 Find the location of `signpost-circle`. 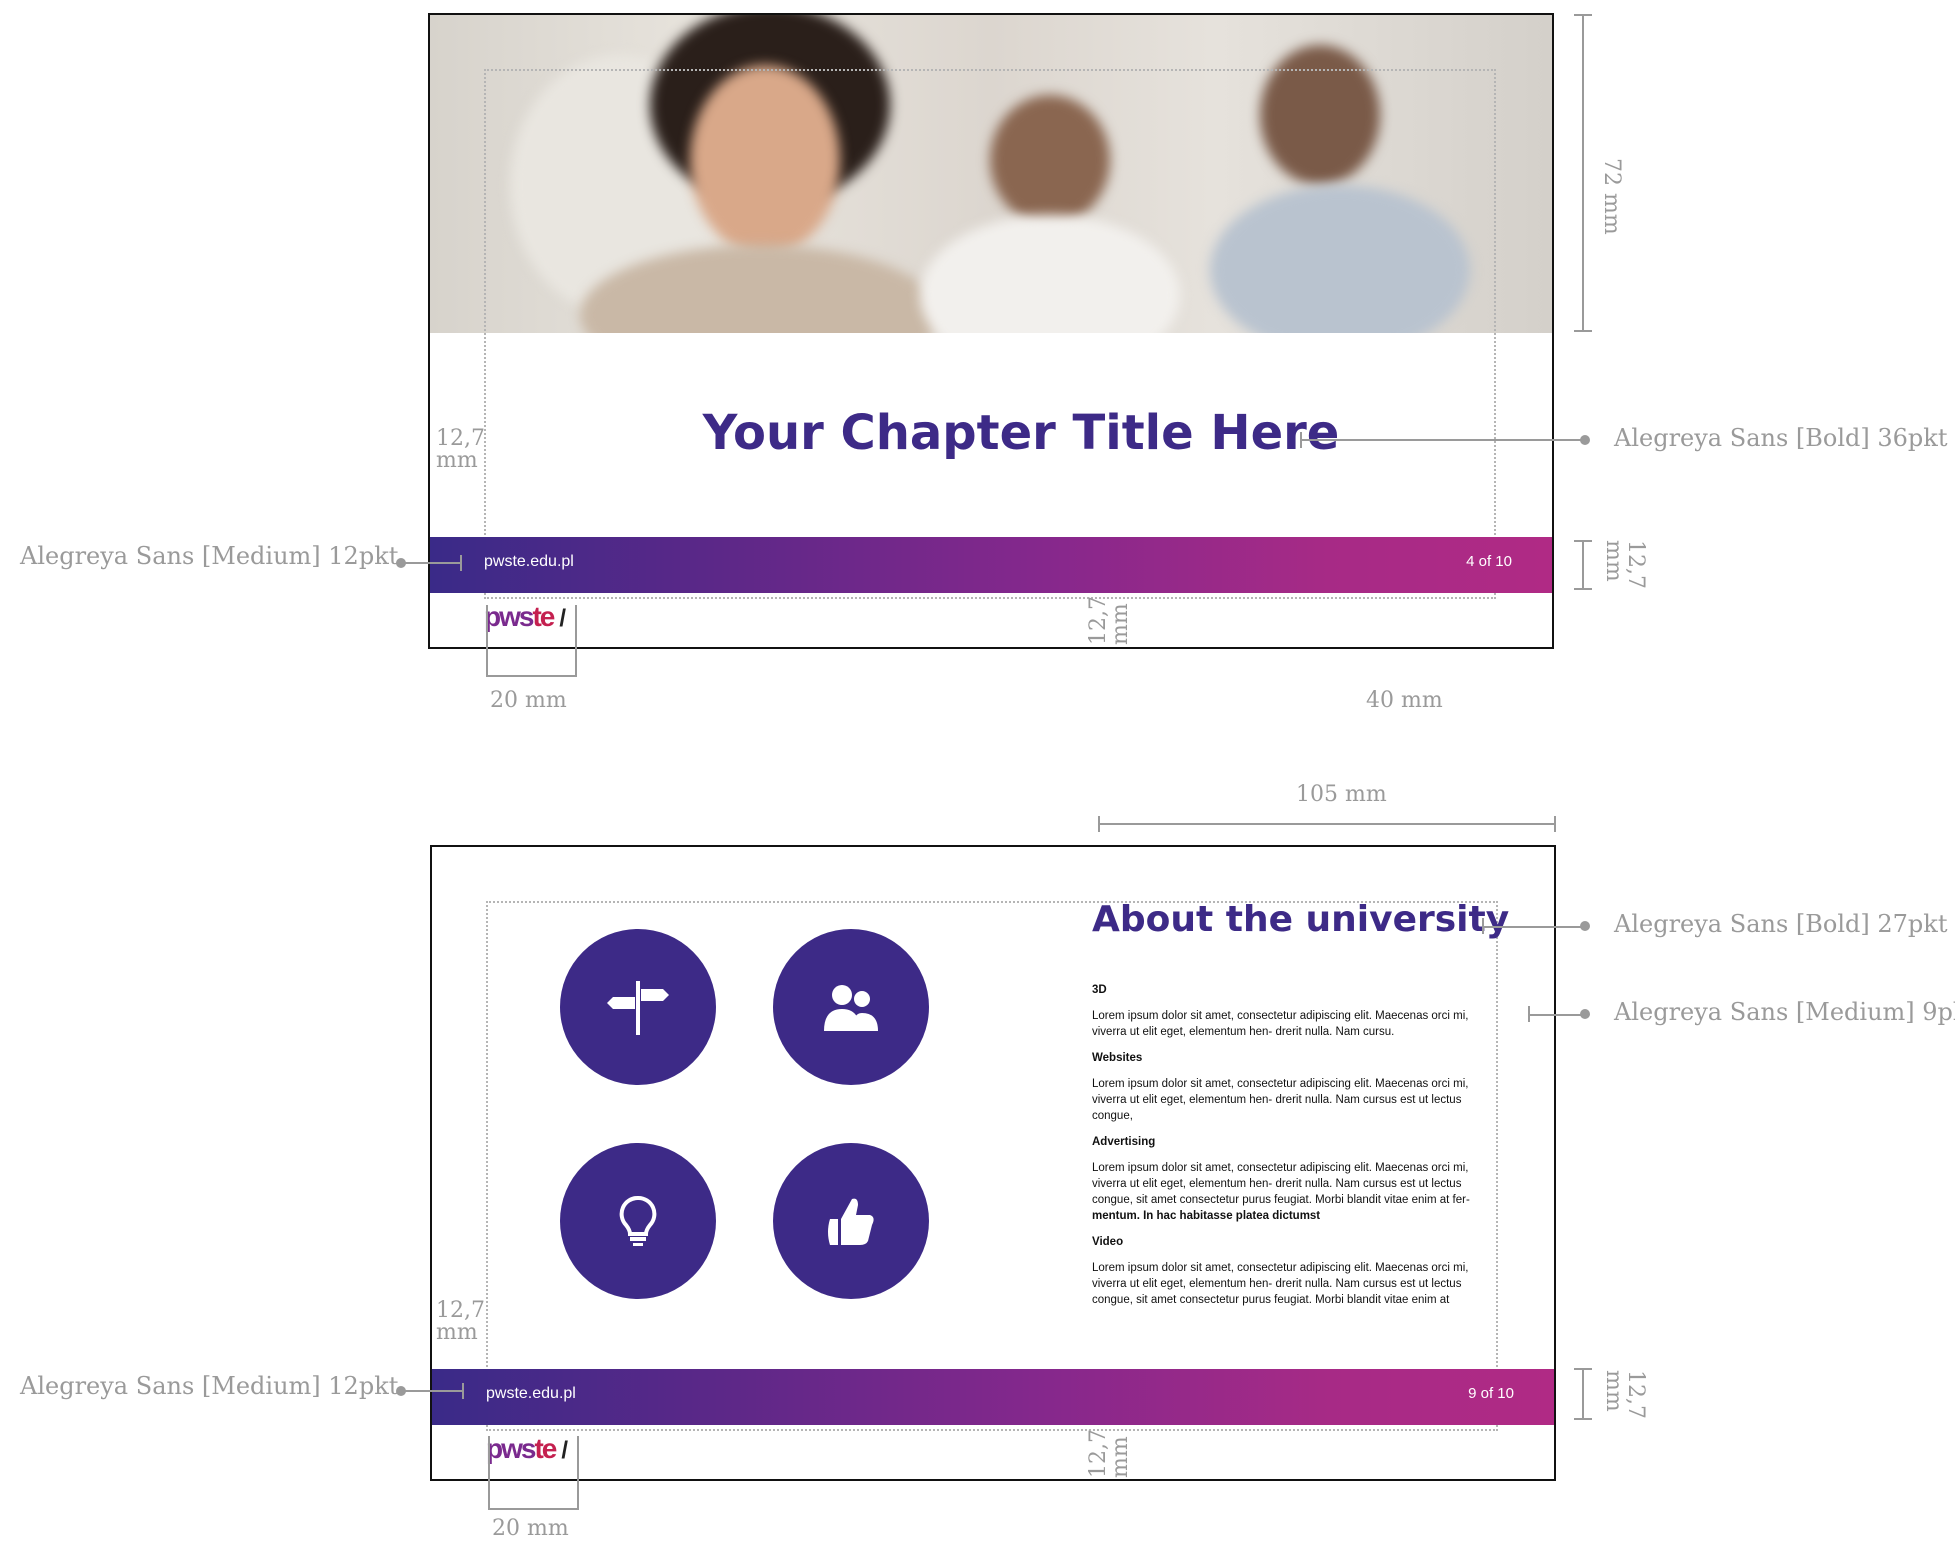

signpost-circle is located at coordinates (638, 1007).